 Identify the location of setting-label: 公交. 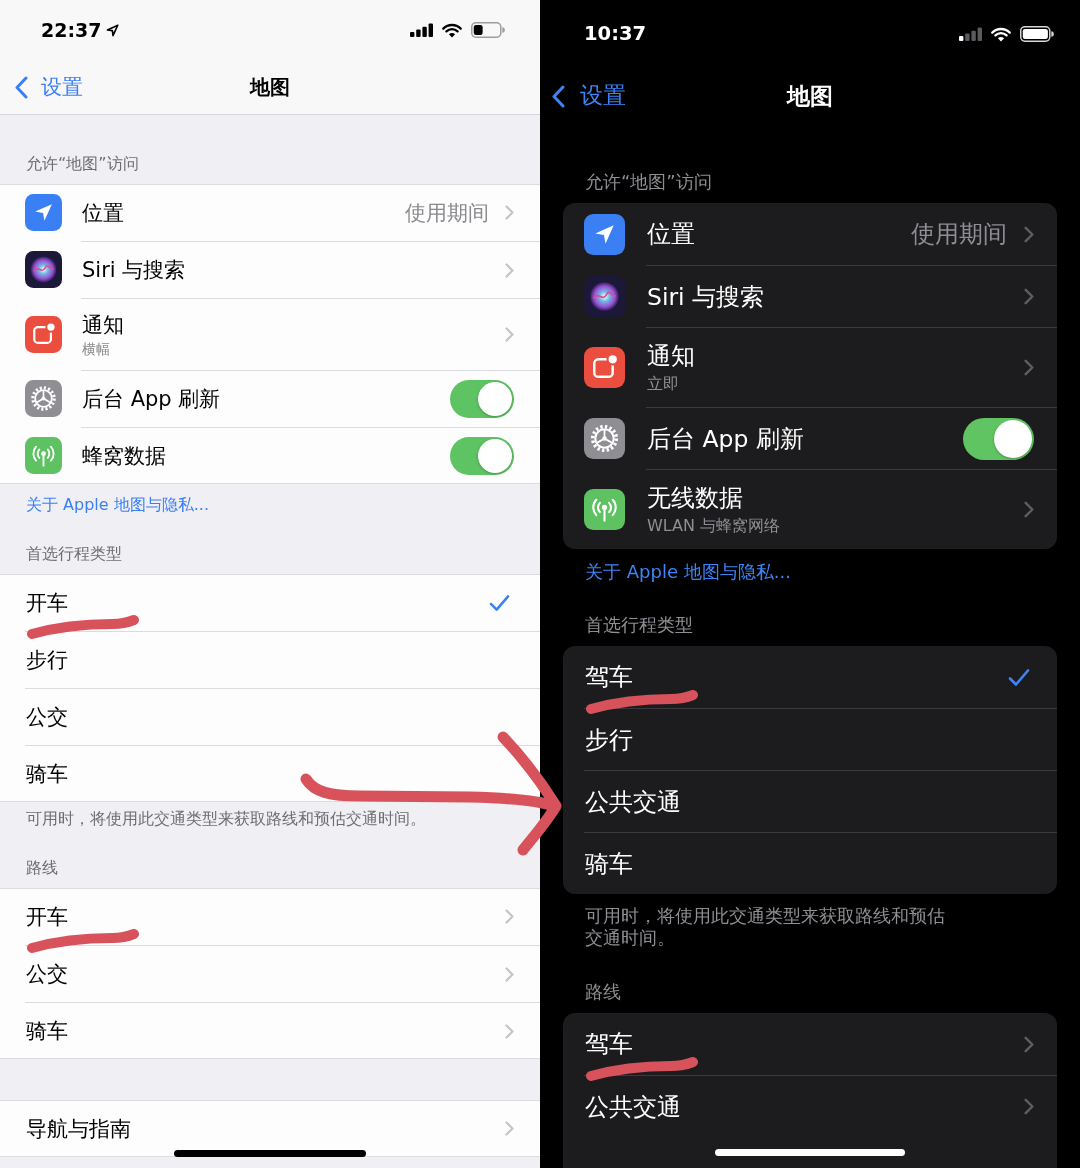
(47, 974).